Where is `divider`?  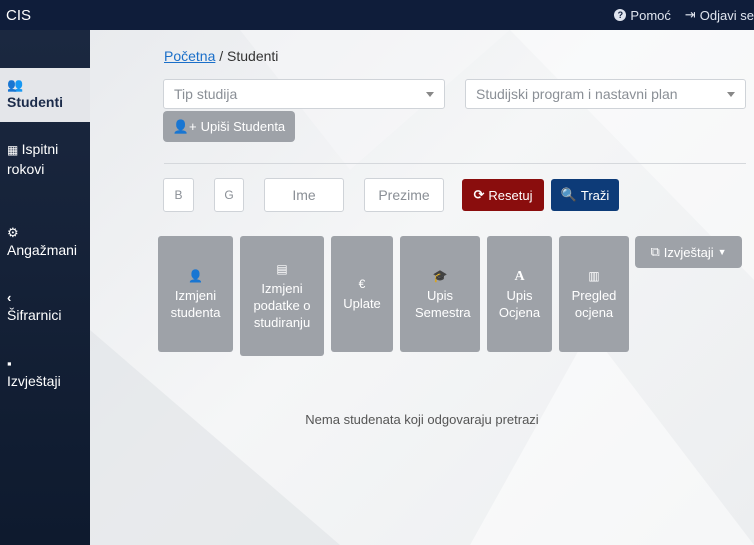
divider is located at coordinates (455, 163).